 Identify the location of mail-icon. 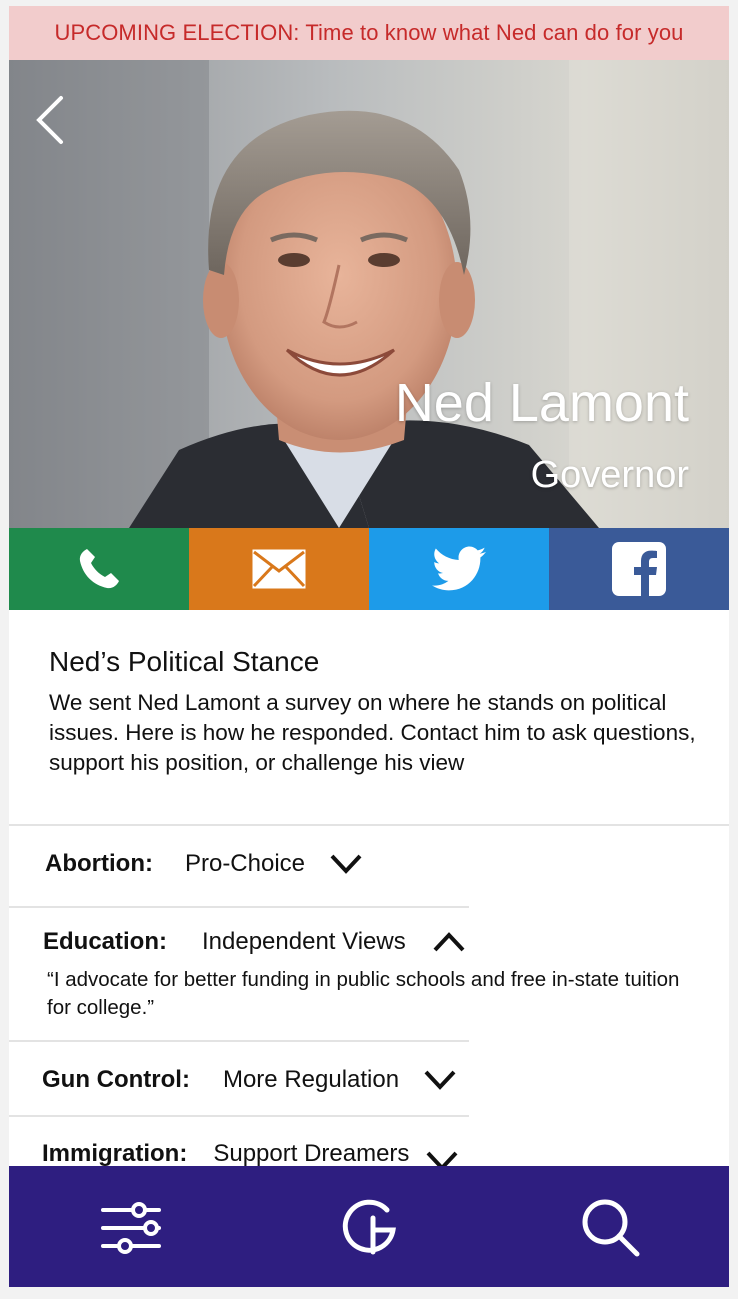
(279, 569).